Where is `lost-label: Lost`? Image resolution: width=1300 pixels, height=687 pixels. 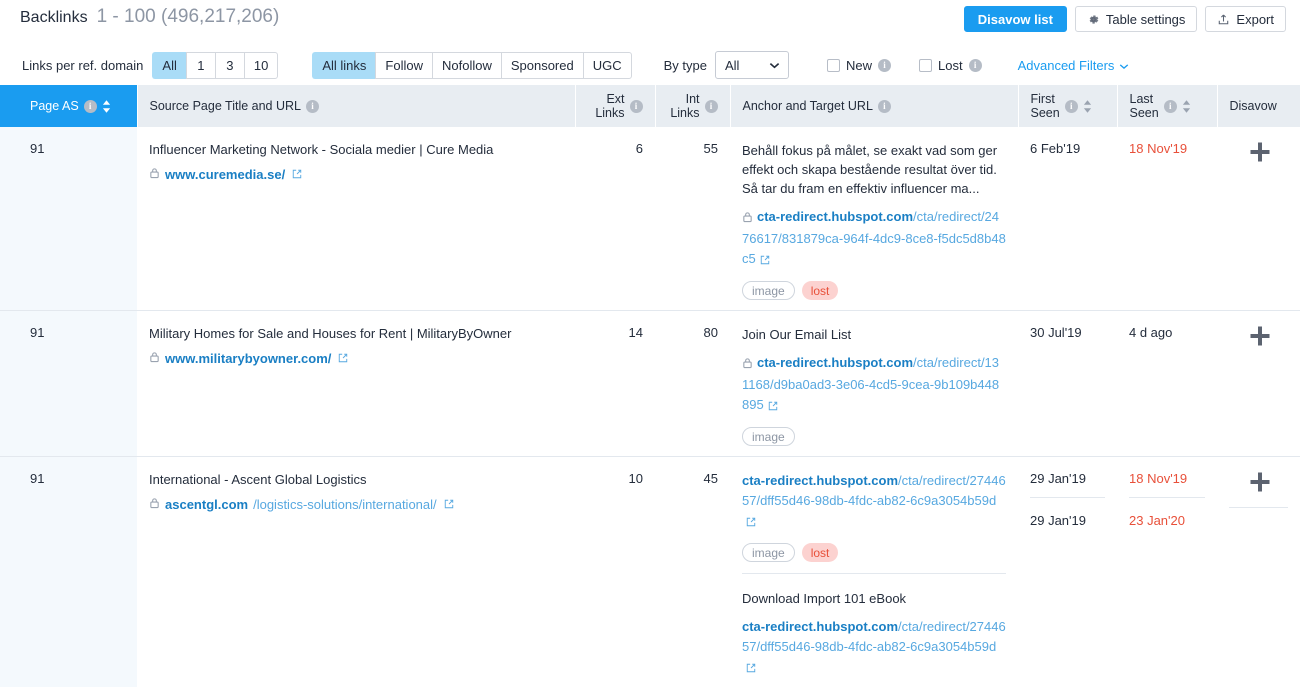
lost-label: Lost is located at coordinates (950, 65).